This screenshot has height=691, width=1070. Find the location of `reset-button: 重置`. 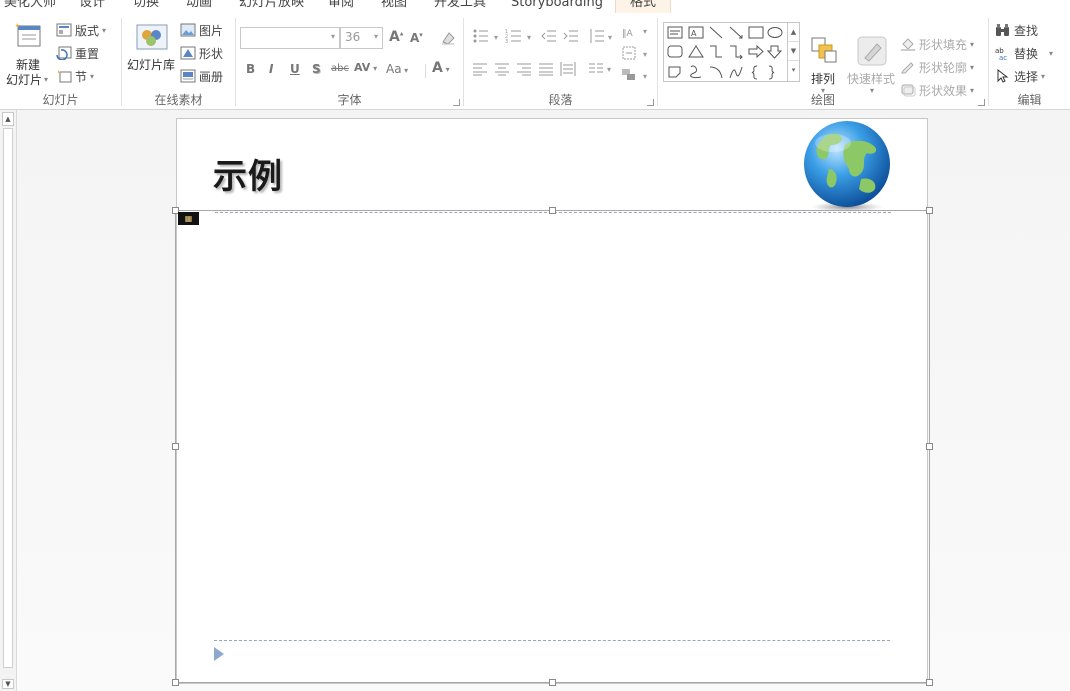

reset-button: 重置 is located at coordinates (77, 53).